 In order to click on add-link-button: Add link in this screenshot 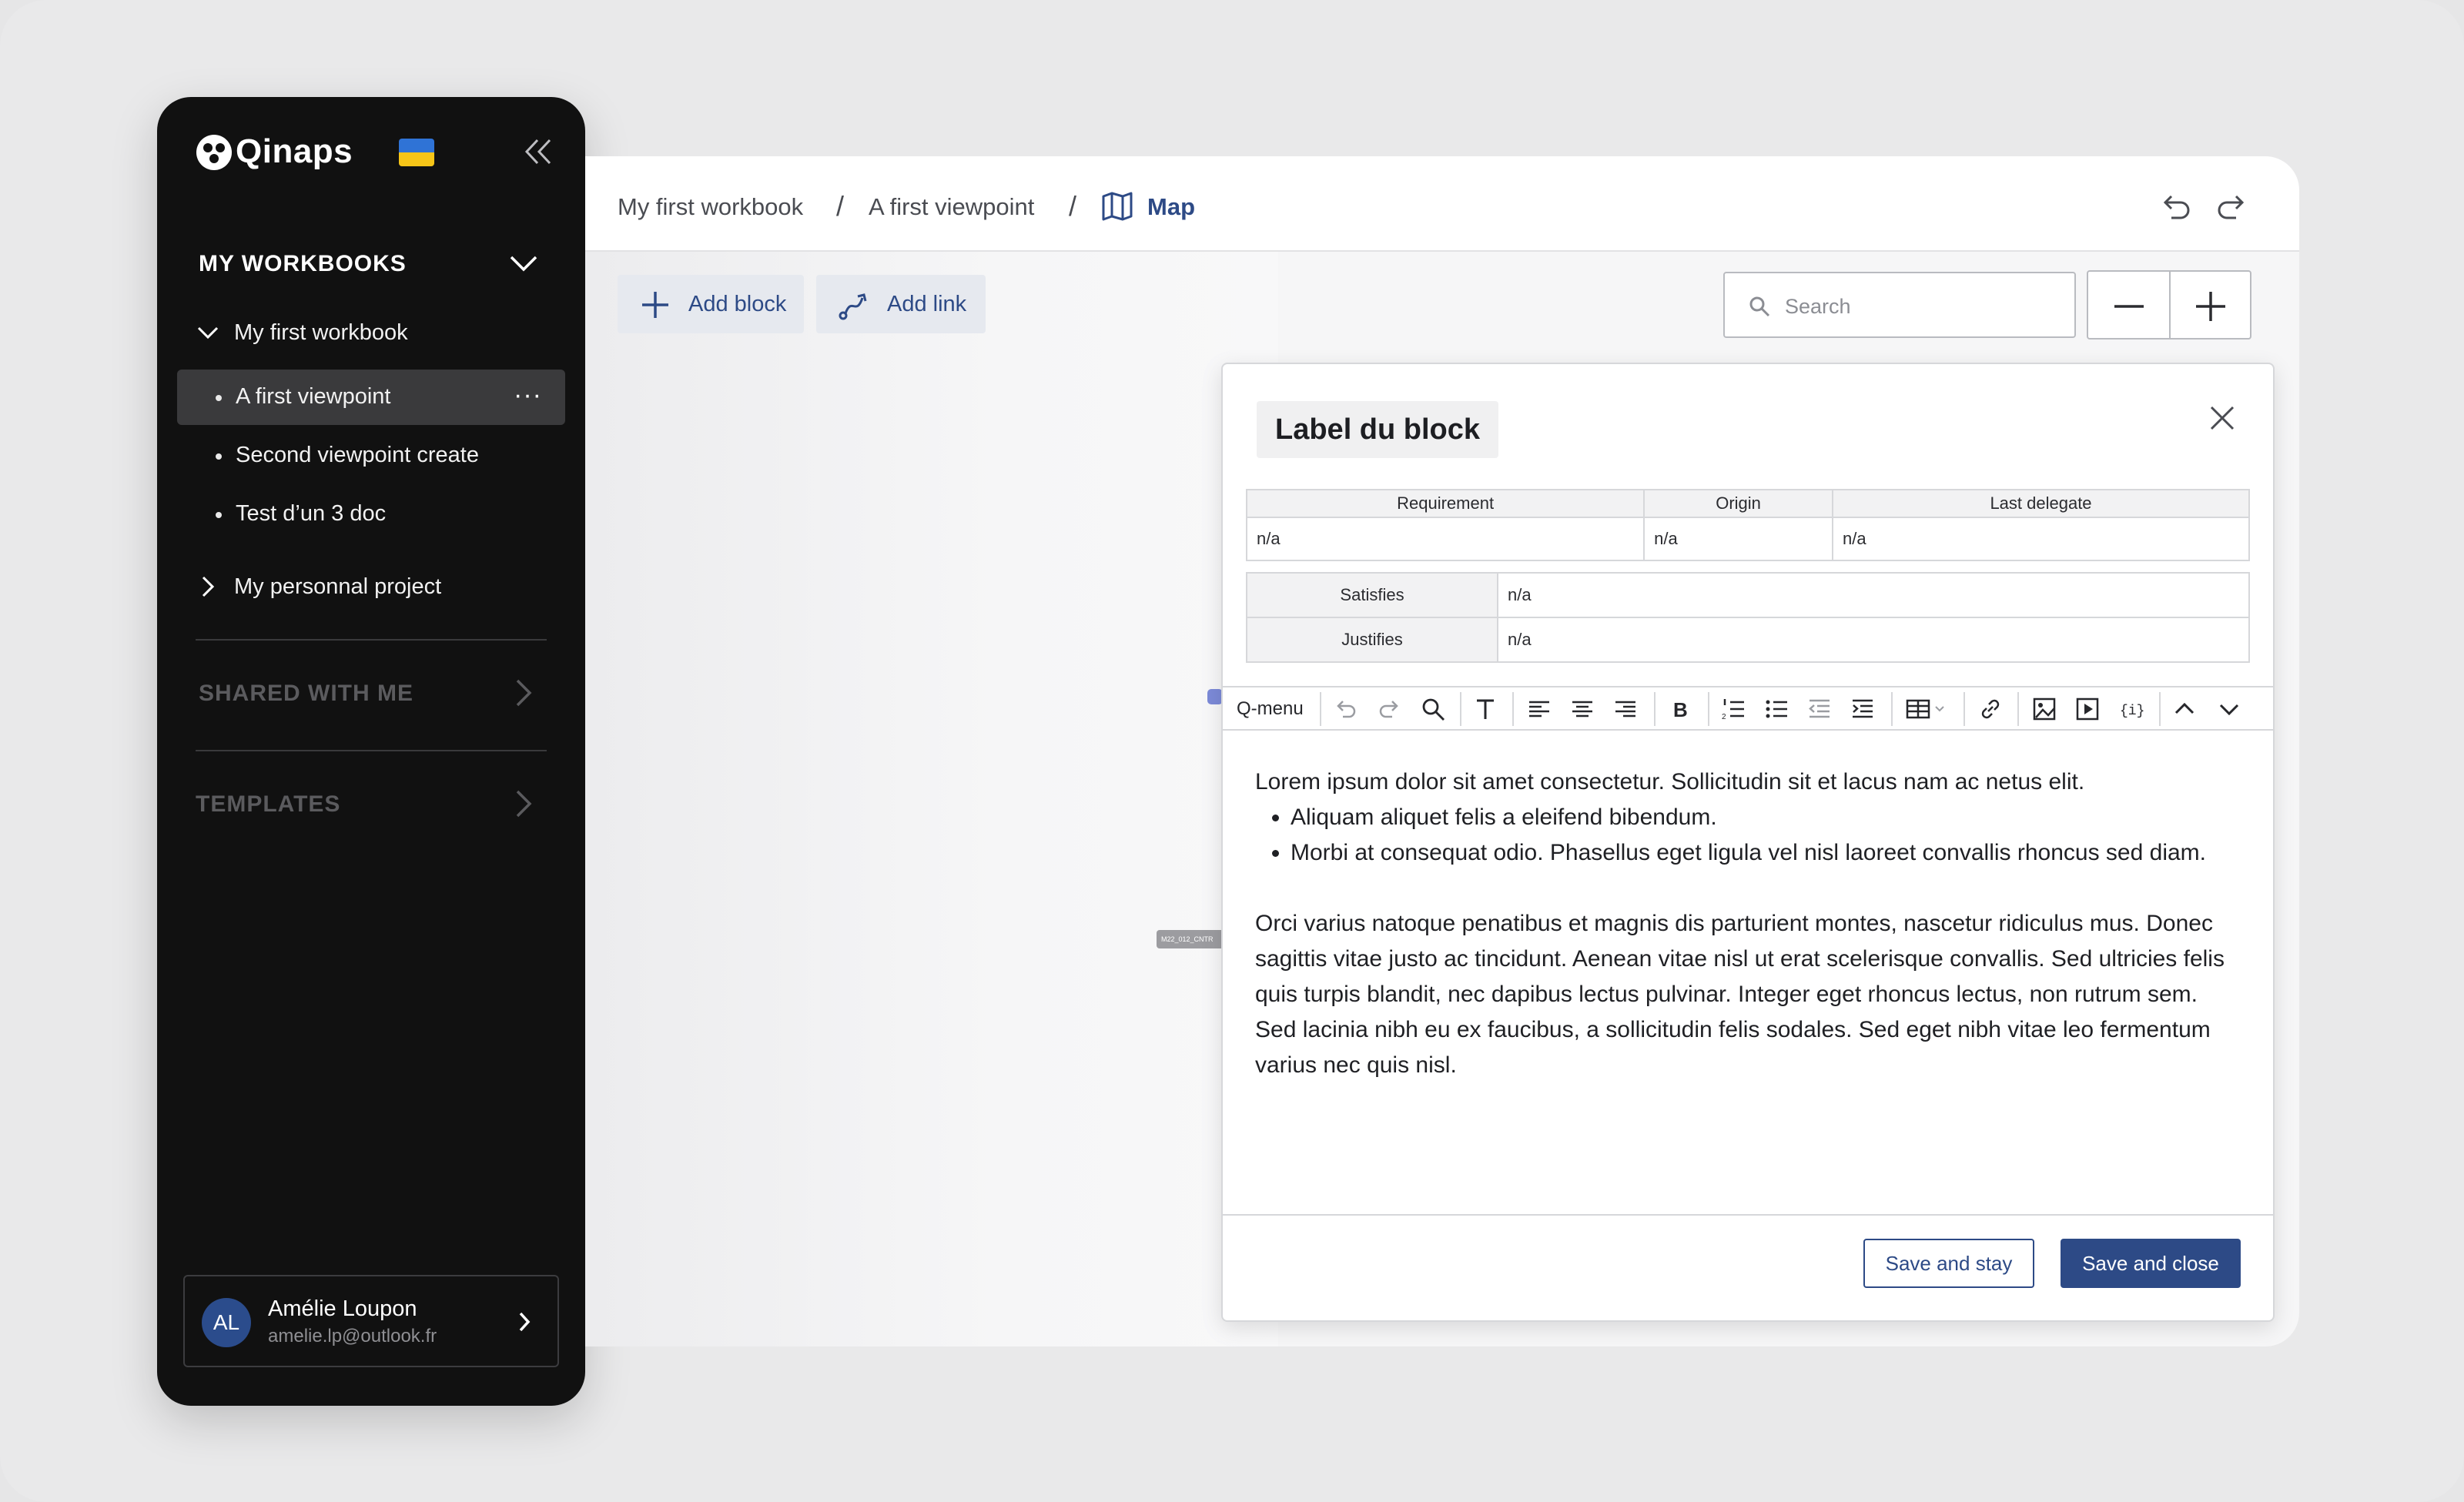, I will do `click(901, 304)`.